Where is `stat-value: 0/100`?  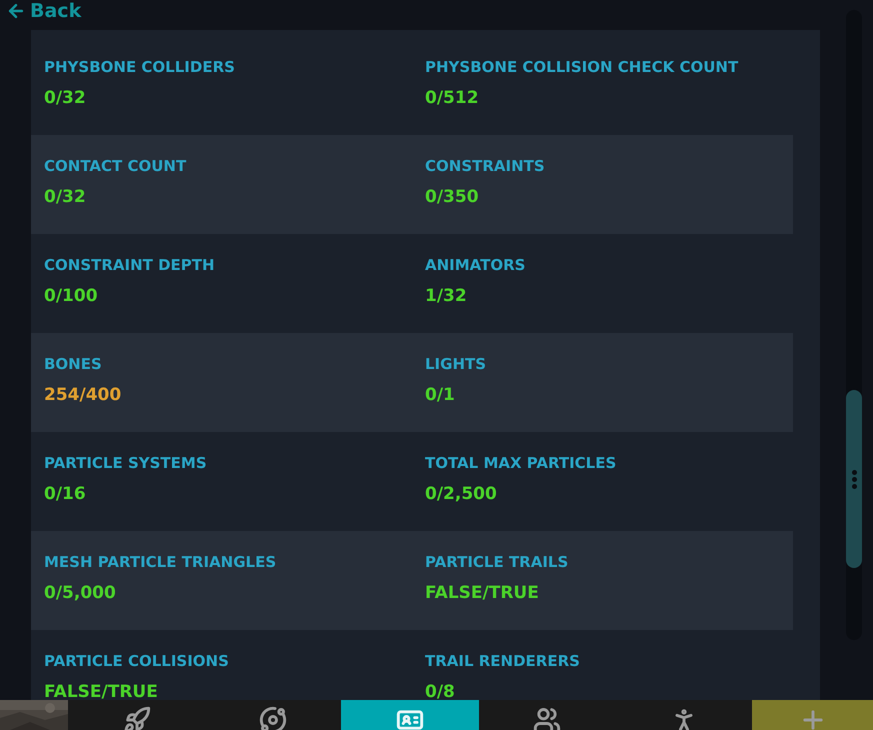 stat-value: 0/100 is located at coordinates (71, 296).